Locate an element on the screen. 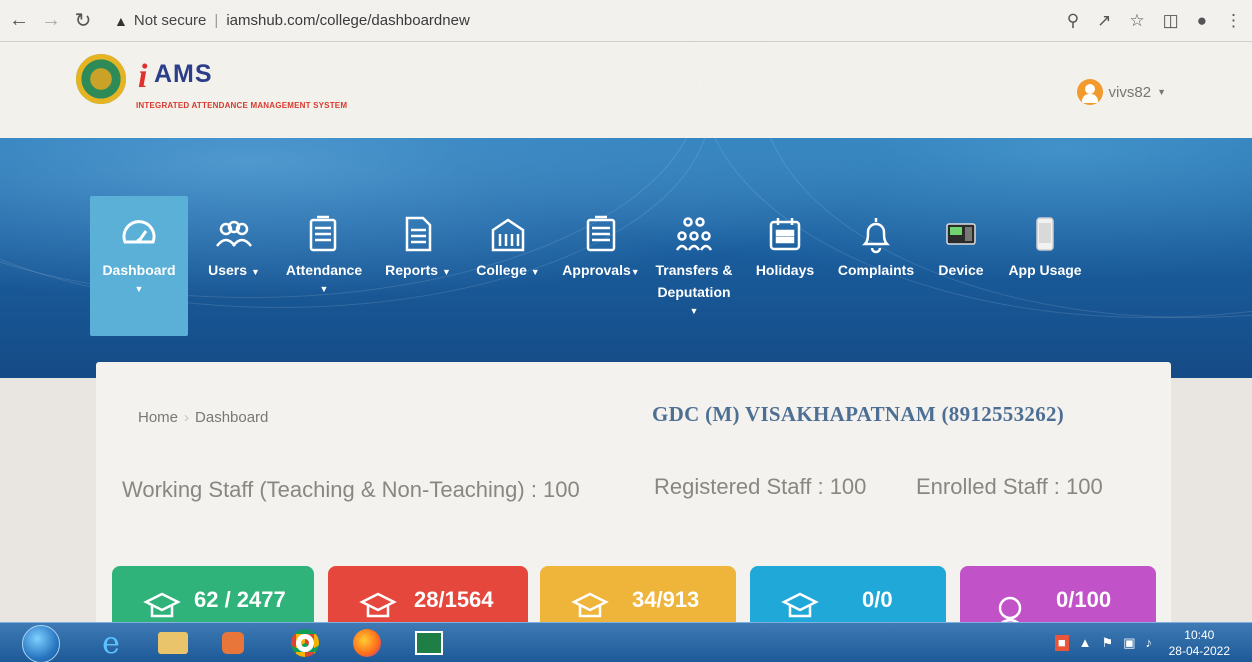  breadcrumb: Home › Dashboard is located at coordinates (203, 417).